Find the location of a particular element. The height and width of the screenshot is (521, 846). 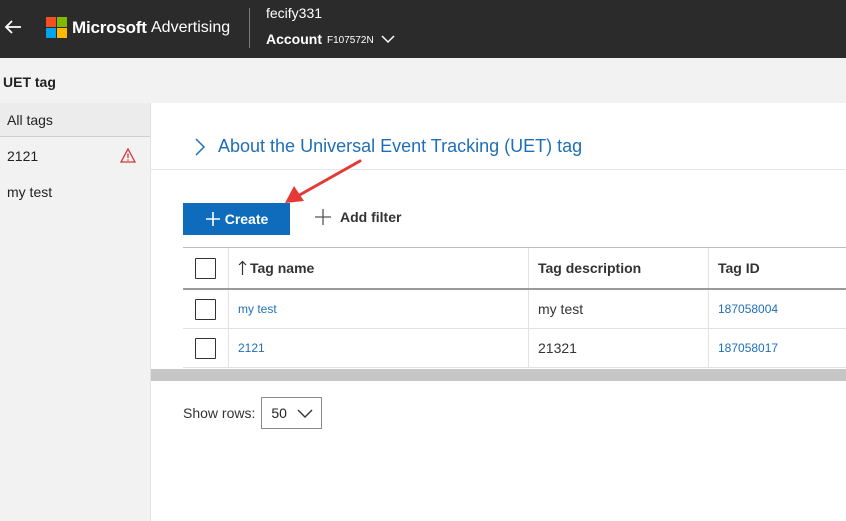

sidebar: All tags 2121 my test is located at coordinates (75, 312).